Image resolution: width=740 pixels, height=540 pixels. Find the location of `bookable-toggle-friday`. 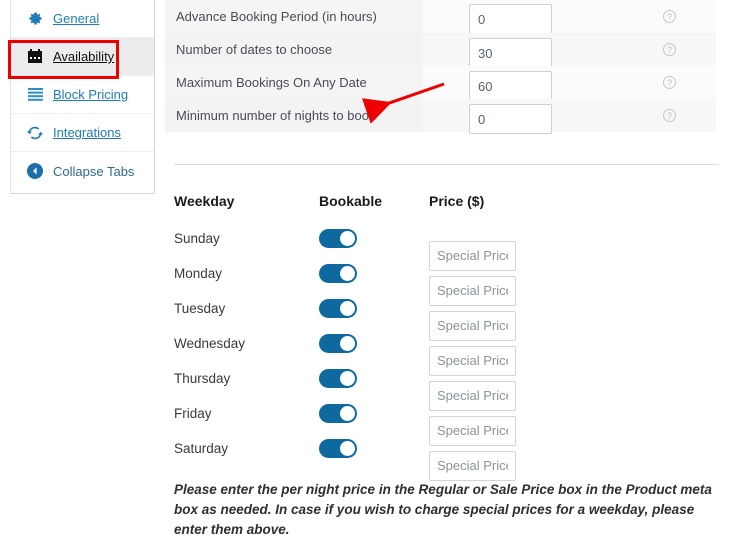

bookable-toggle-friday is located at coordinates (338, 413).